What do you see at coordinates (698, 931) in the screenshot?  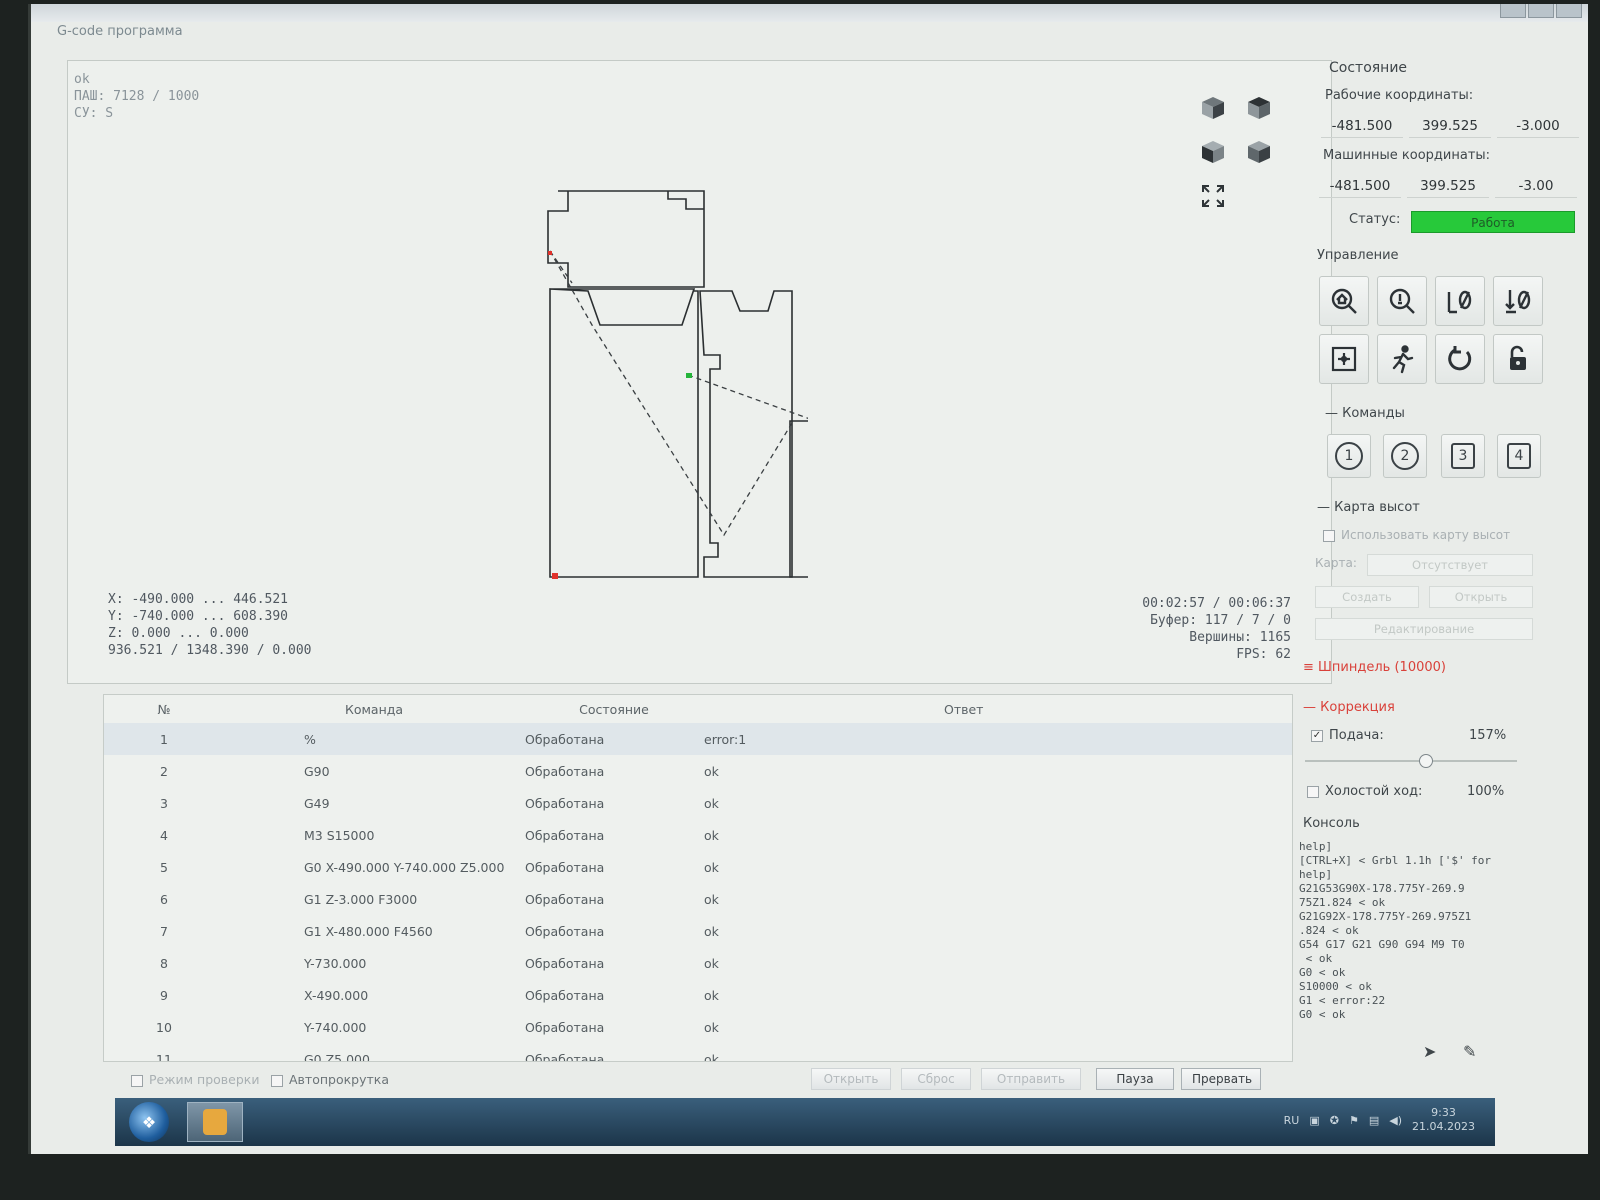 I see `table-row: 7 G1 X-480.000 F4560 Обработана ok` at bounding box center [698, 931].